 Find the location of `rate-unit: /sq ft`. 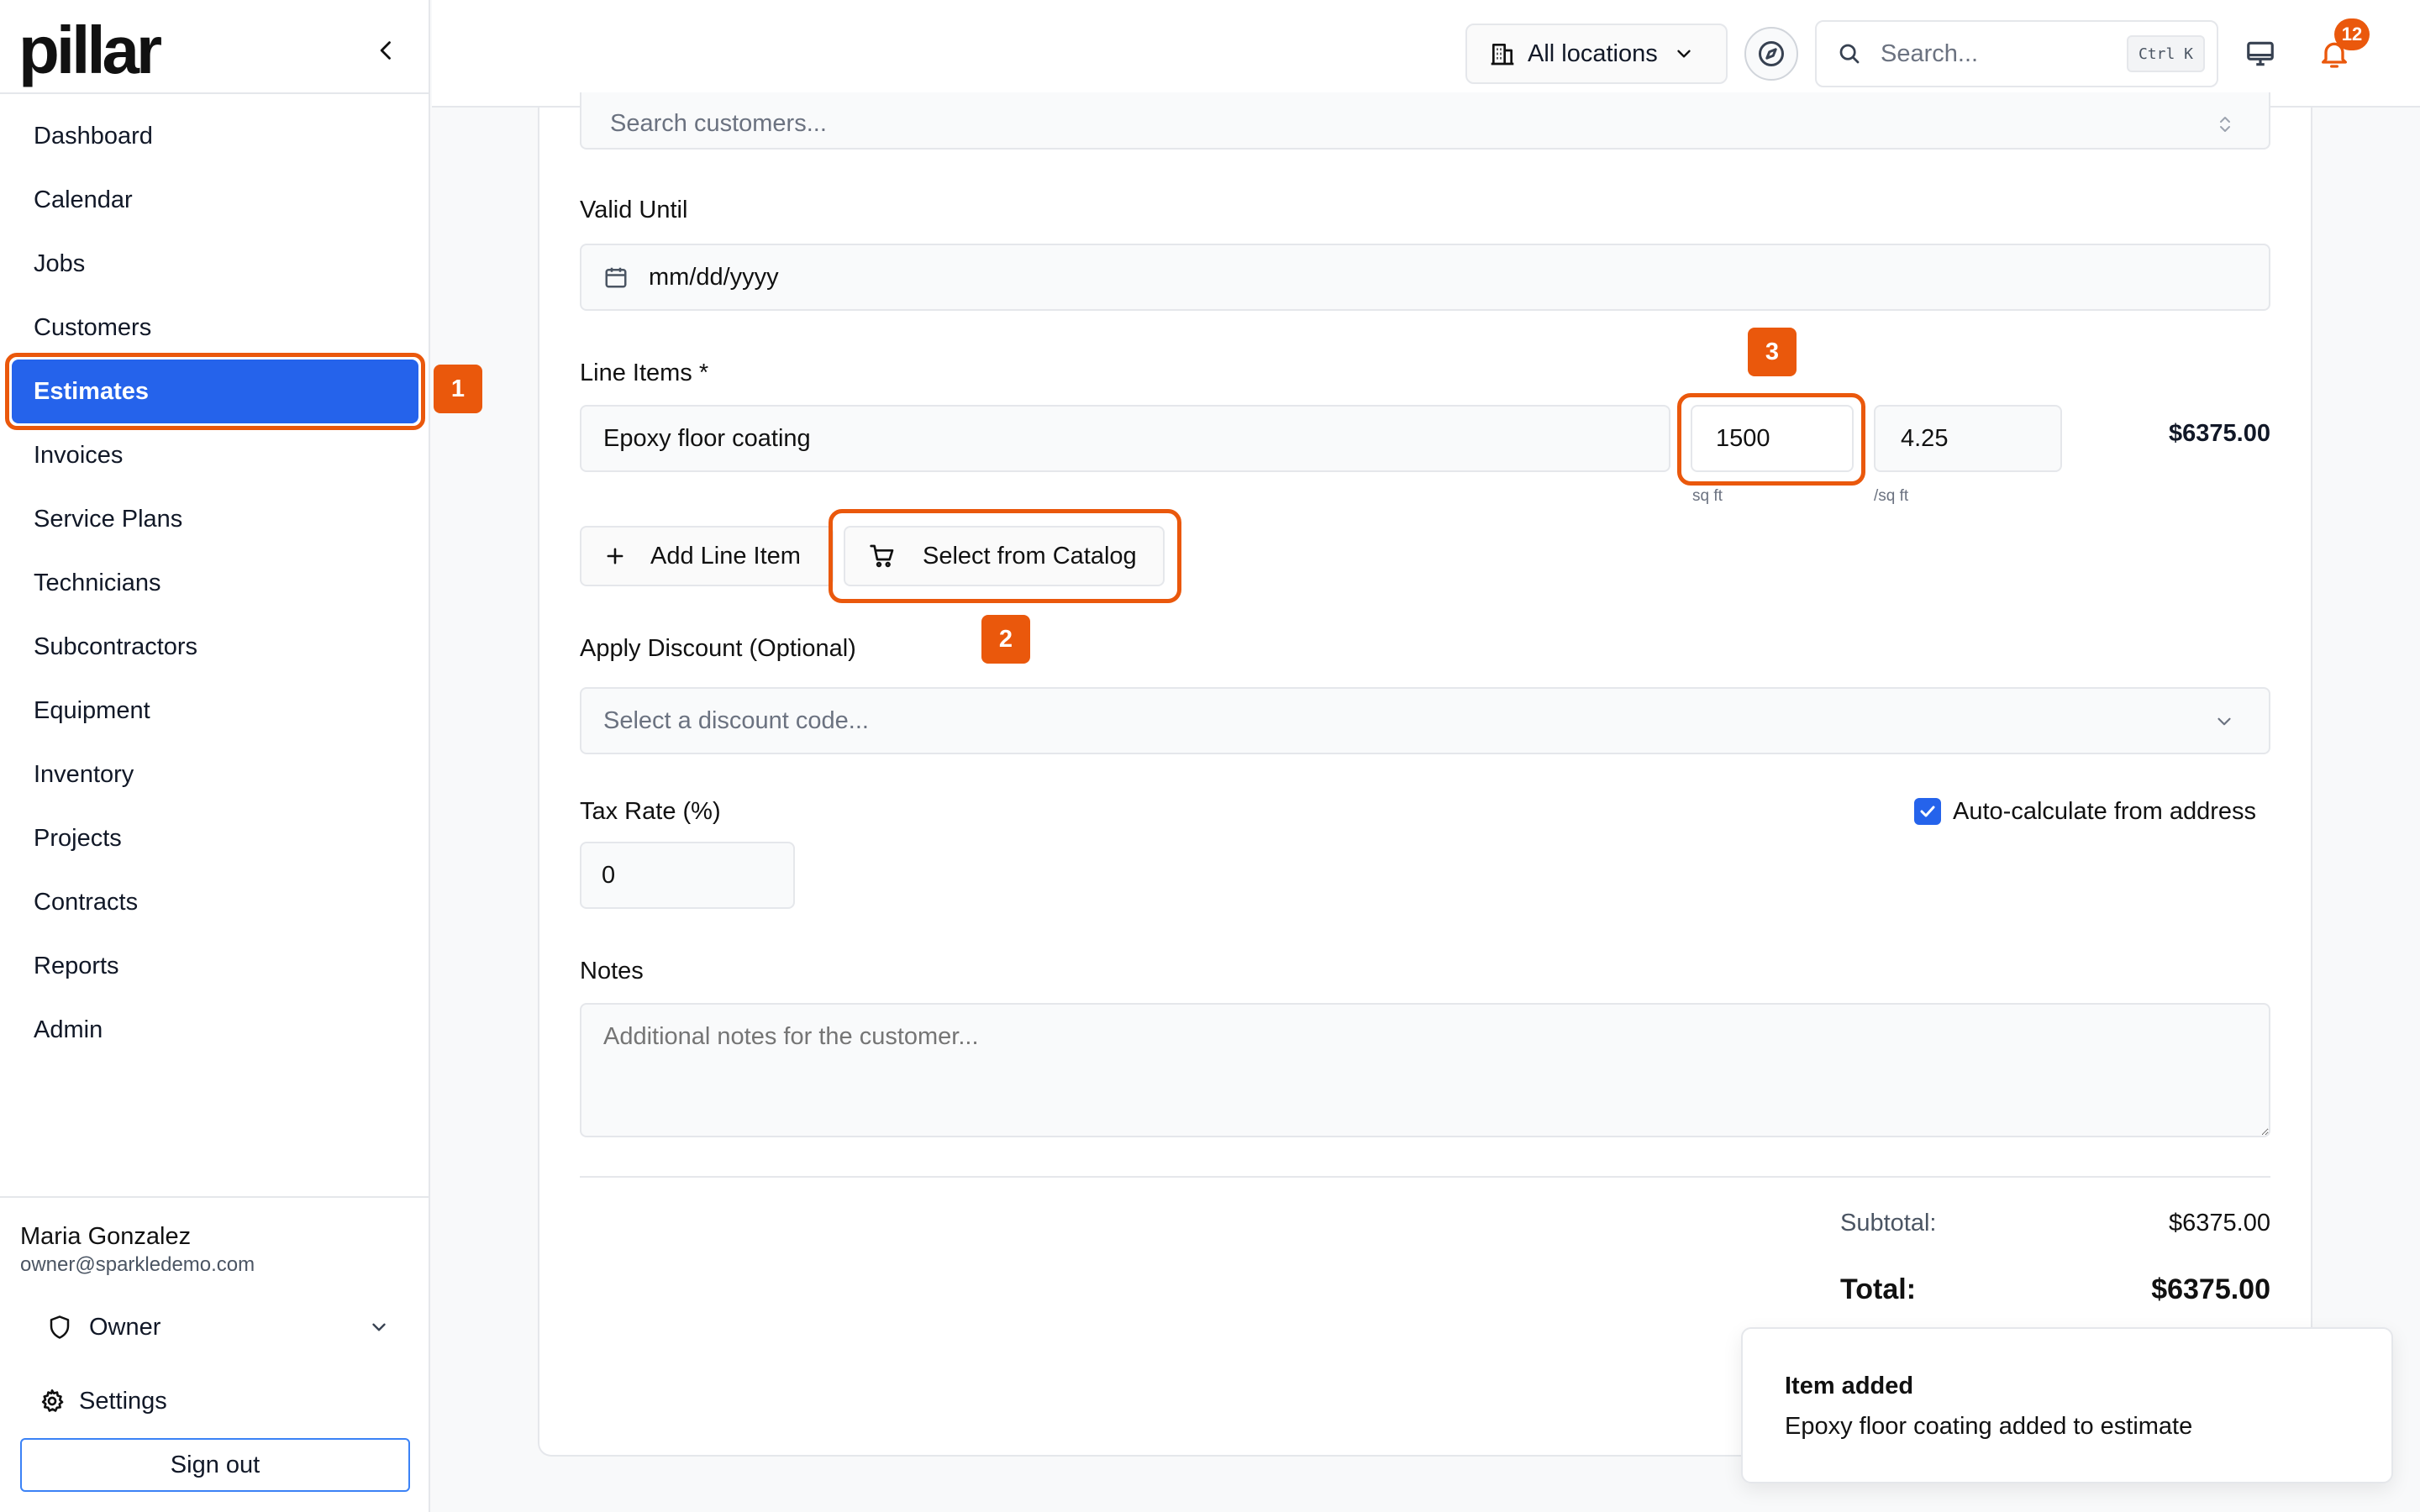

rate-unit: /sq ft is located at coordinates (1891, 496).